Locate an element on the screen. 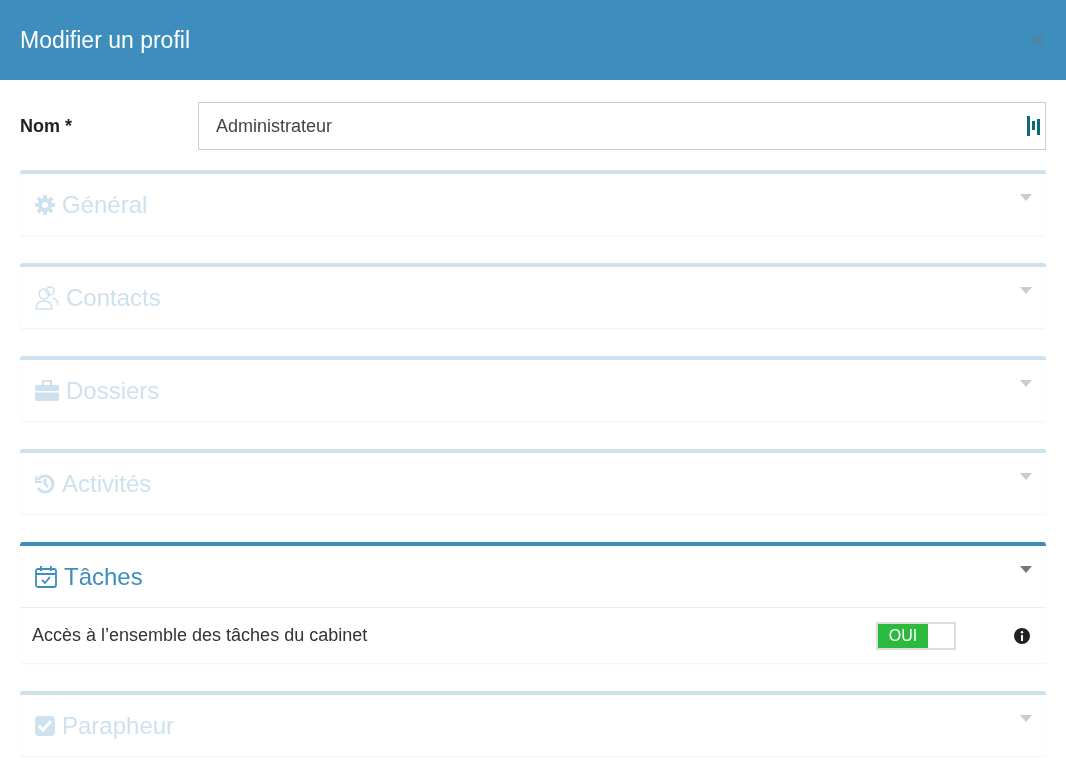 Image resolution: width=1066 pixels, height=771 pixels. section-title: Tâches is located at coordinates (539, 576).